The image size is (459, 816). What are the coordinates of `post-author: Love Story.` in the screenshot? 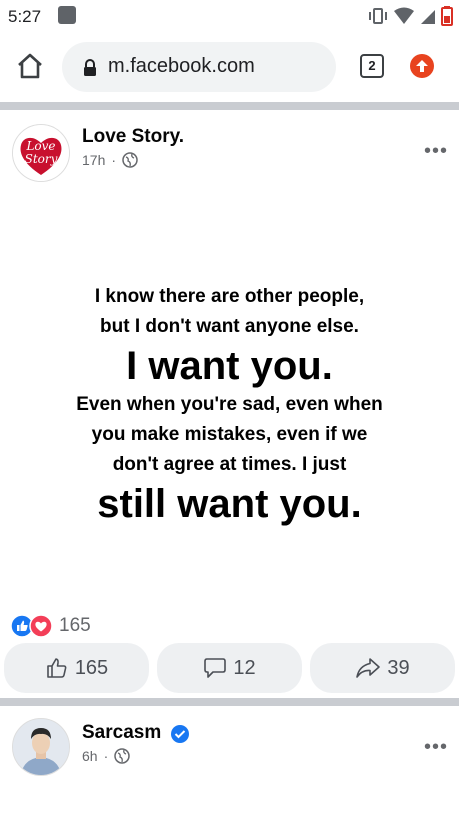 It's located at (133, 137).